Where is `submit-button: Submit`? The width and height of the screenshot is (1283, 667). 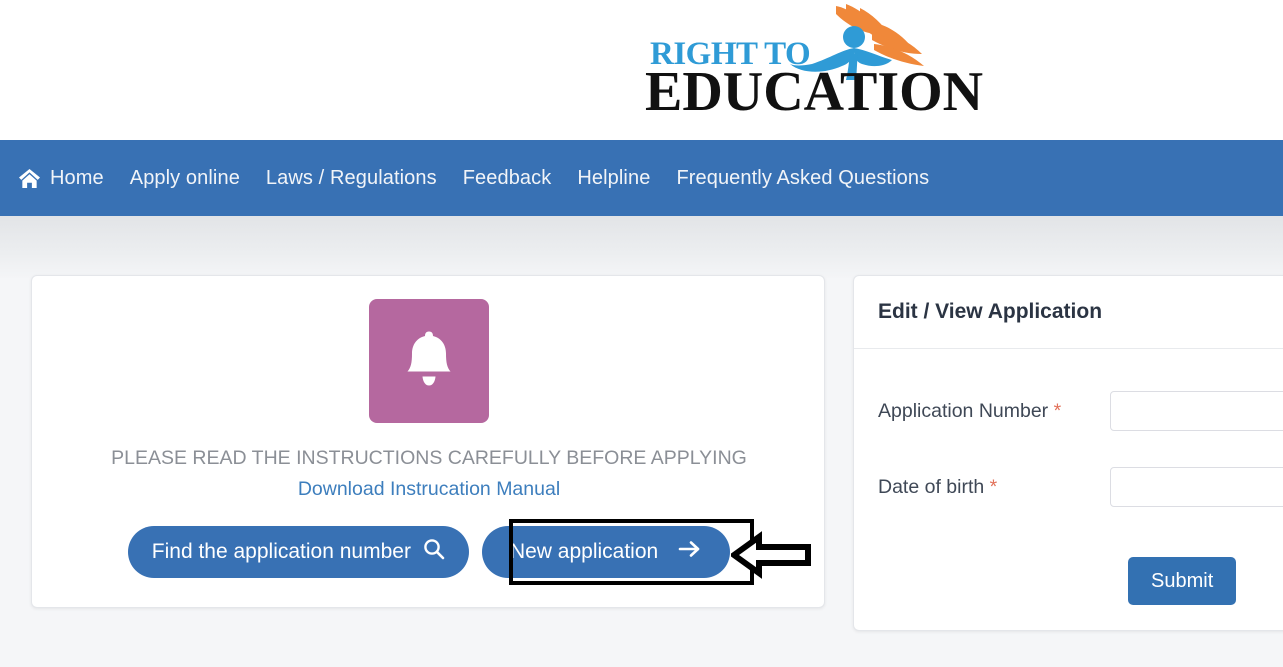
submit-button: Submit is located at coordinates (1182, 581).